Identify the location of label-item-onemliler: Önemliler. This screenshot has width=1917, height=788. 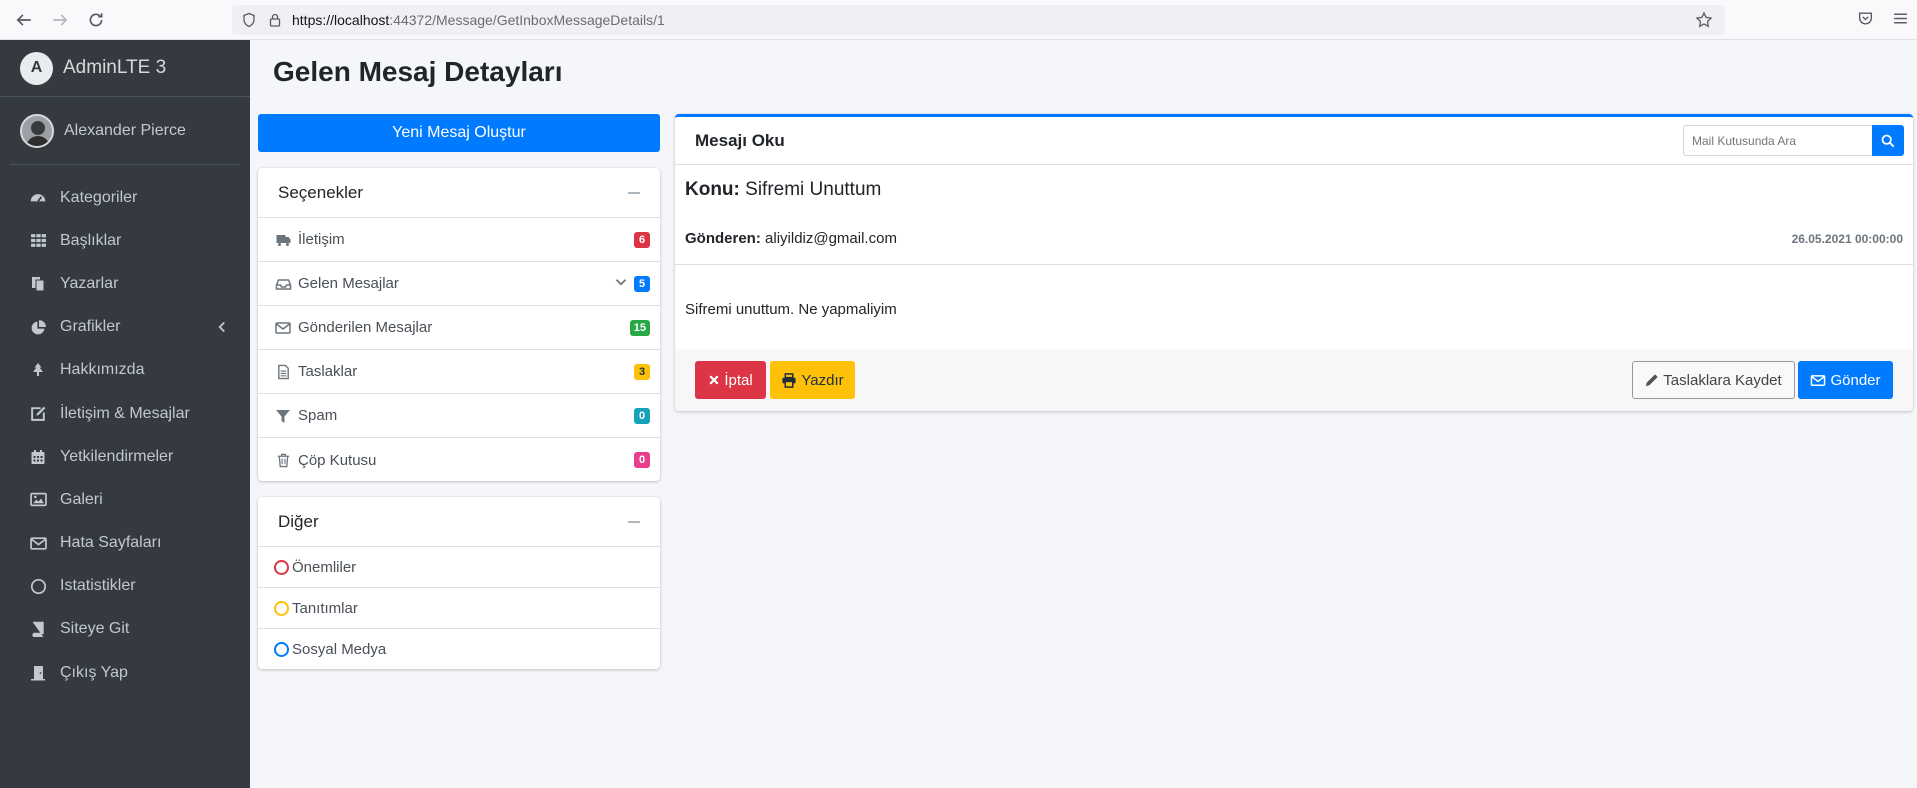
(459, 567).